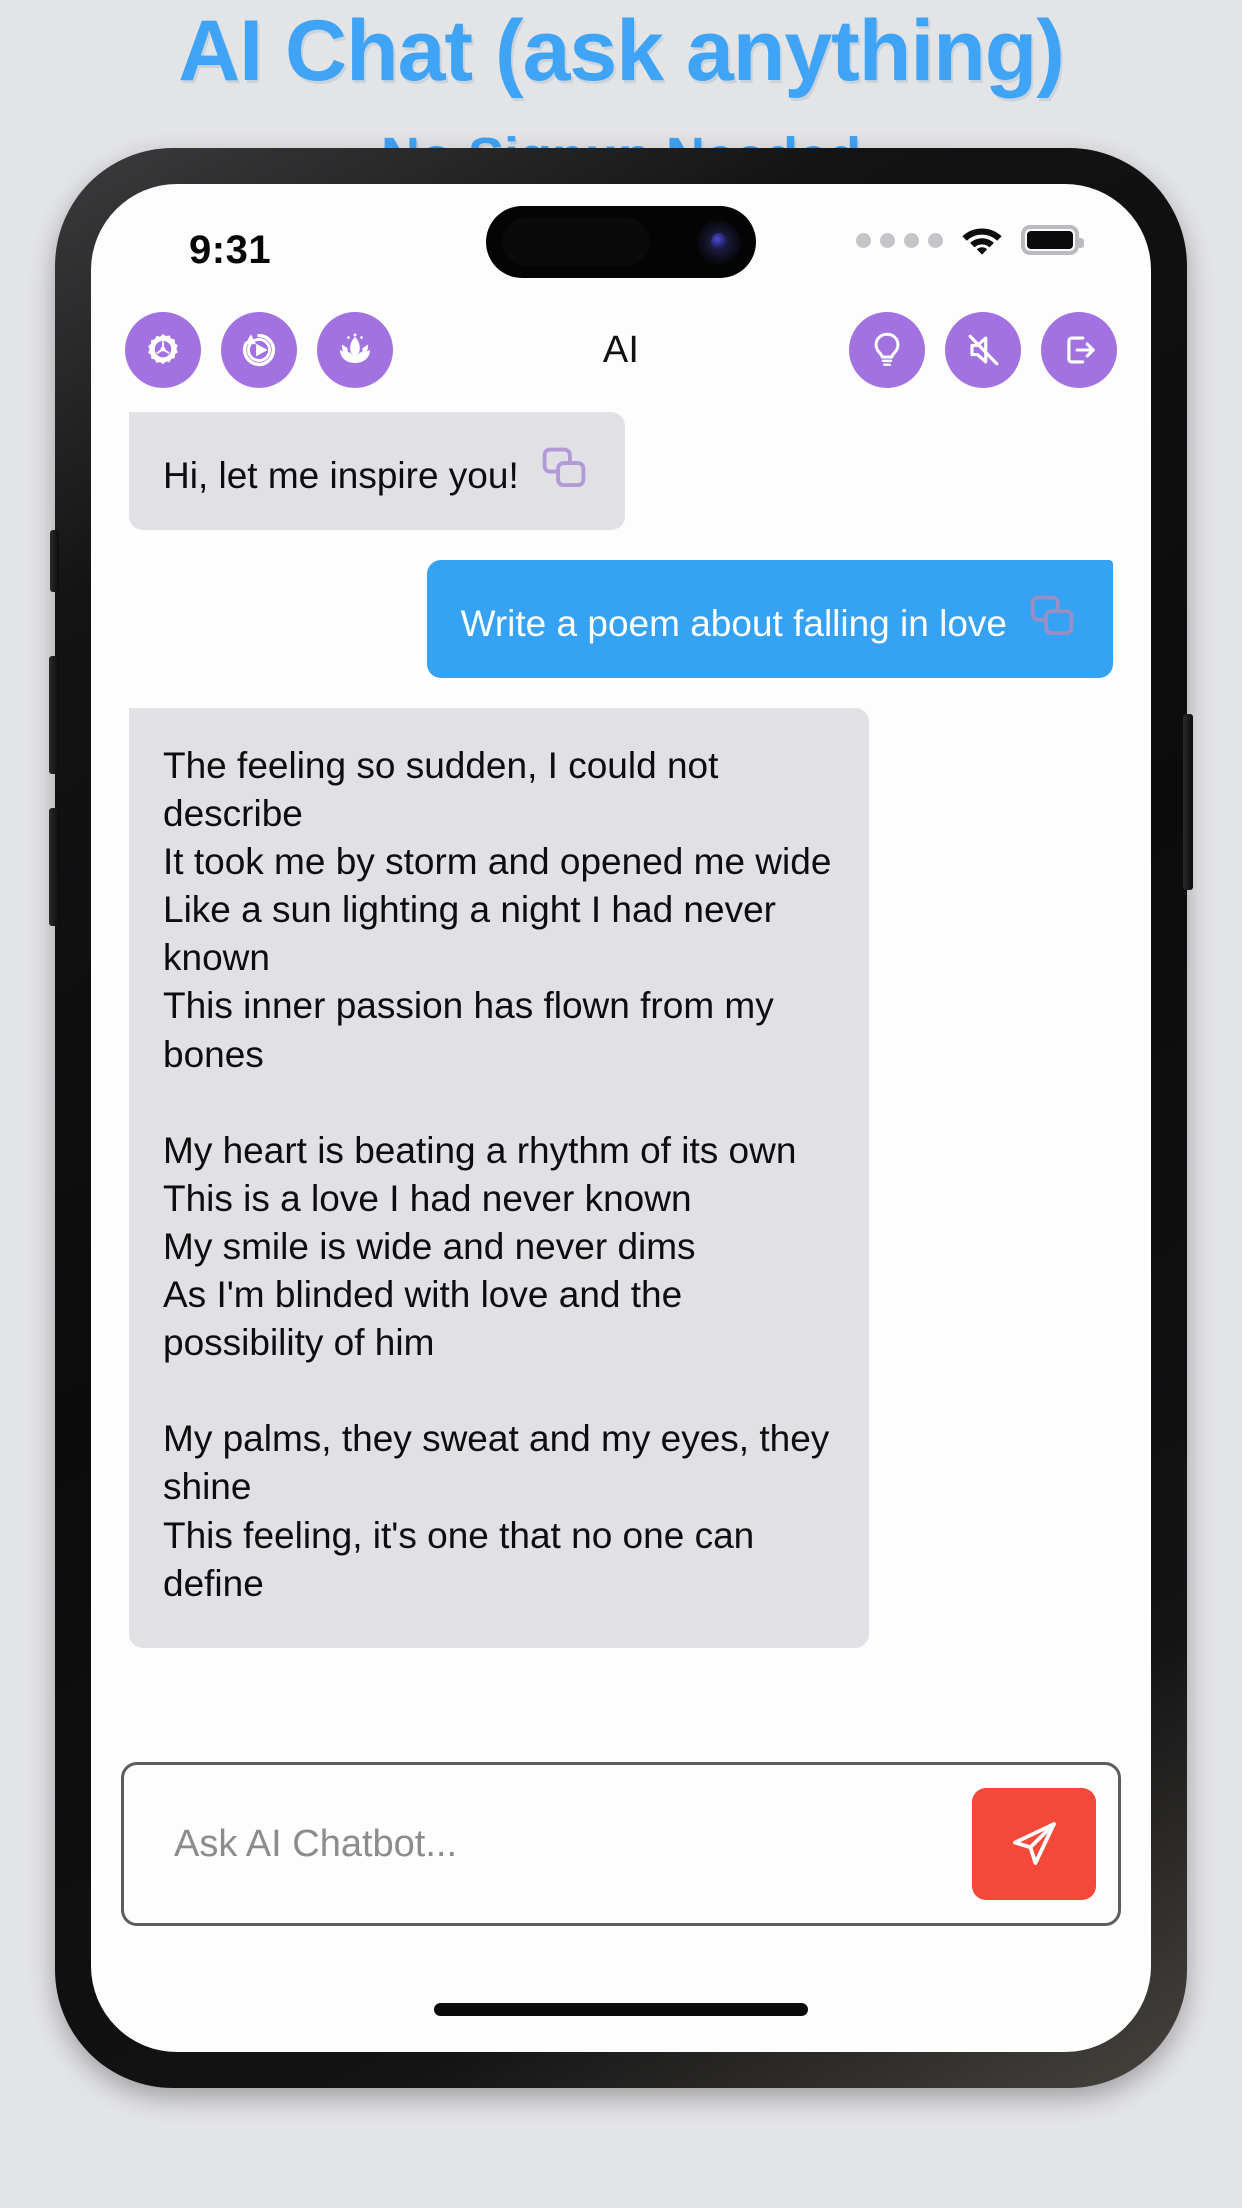 This screenshot has width=1242, height=2208. Describe the element at coordinates (576, 242) in the screenshot. I see `island-pill` at that location.